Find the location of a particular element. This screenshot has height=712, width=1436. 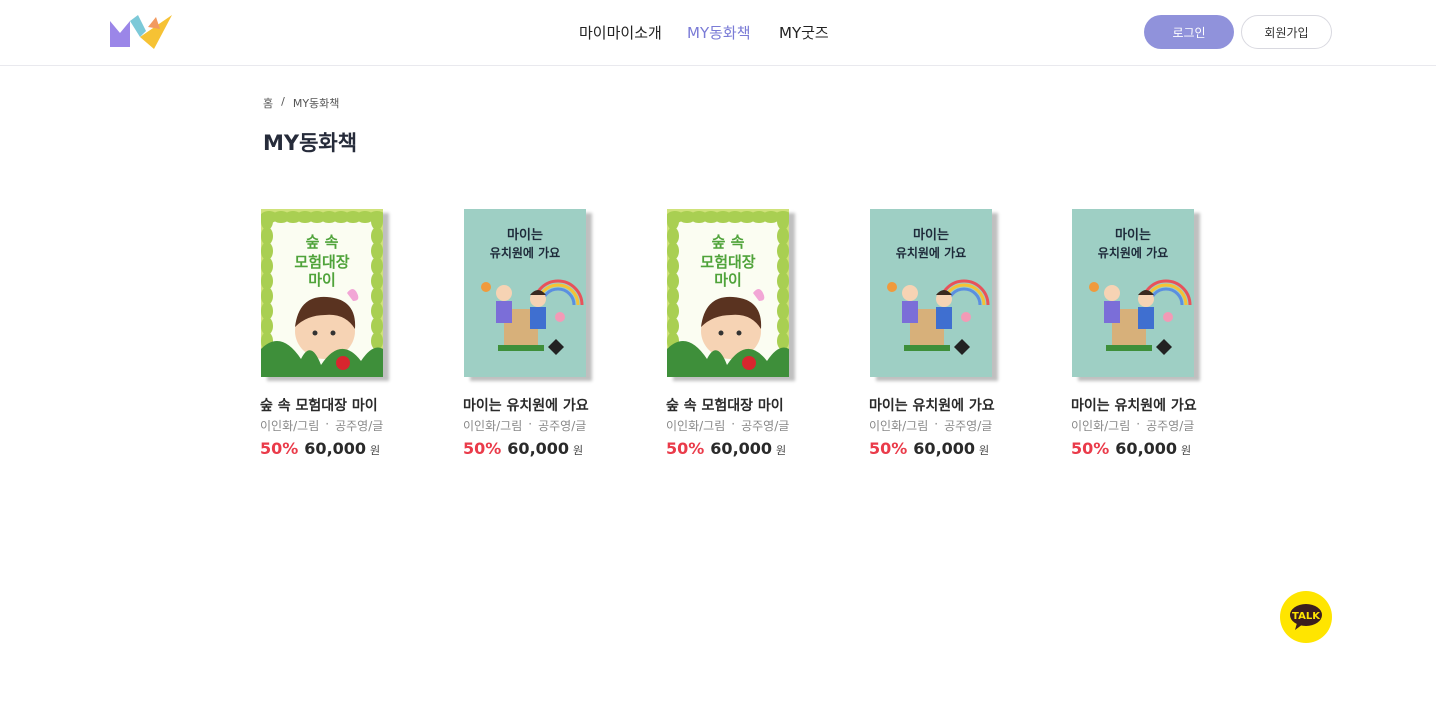

login-button: 로그인 is located at coordinates (1189, 32).